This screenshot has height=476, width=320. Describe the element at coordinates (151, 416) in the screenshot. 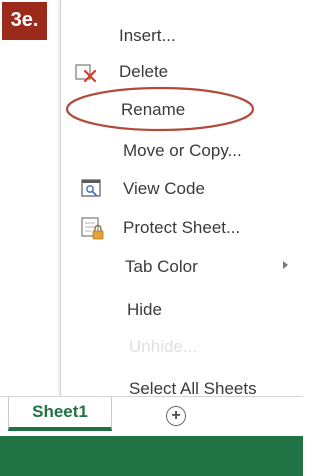

I see `sheet-tab-bar: Sheet1 +` at that location.